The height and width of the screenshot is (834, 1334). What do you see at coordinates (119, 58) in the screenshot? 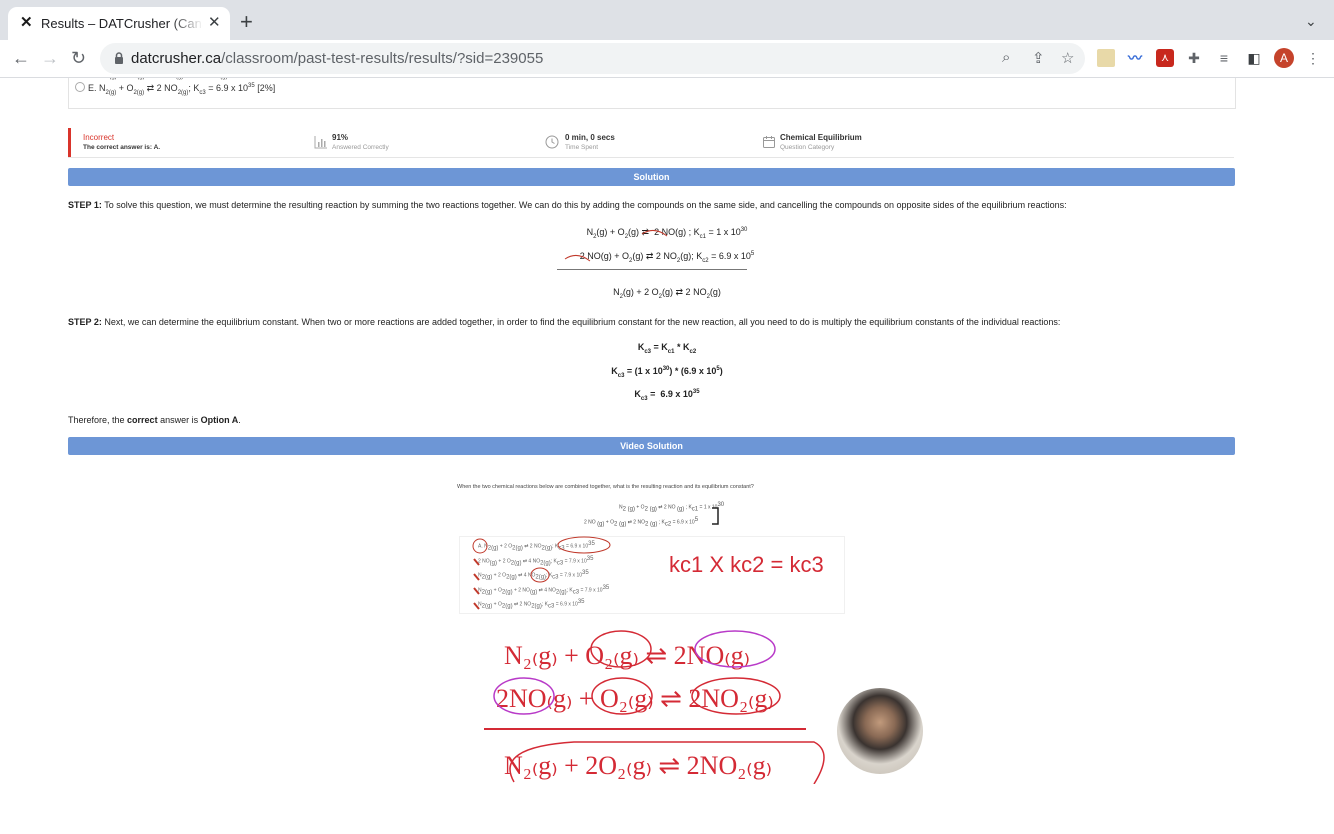
I see `lock-icon` at bounding box center [119, 58].